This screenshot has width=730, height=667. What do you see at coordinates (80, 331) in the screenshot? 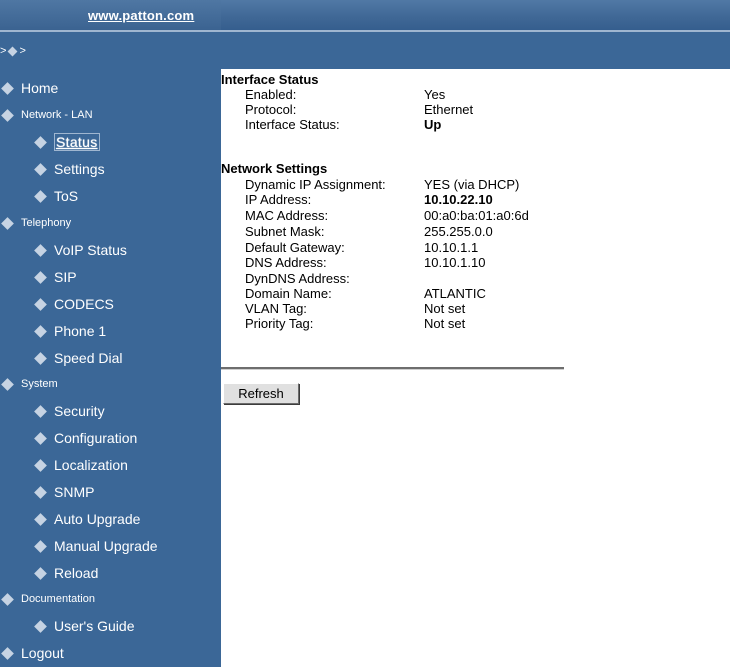
I see `sidebar-item-label: Phone 1` at bounding box center [80, 331].